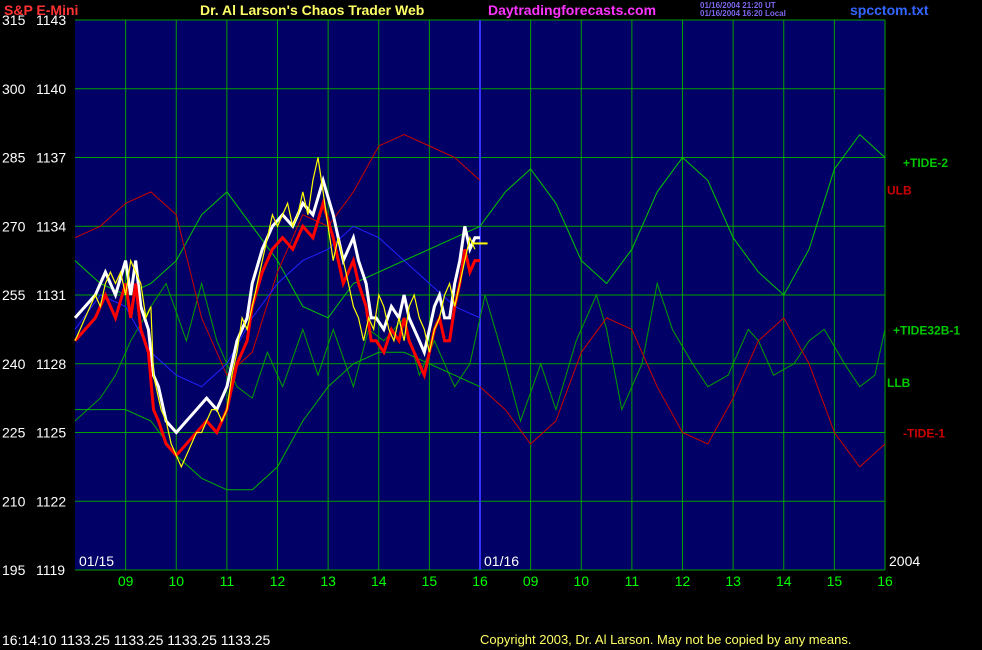 This screenshot has height=650, width=982. I want to click on chart-title: Dr. Al Larson's Chaos Trader Web, so click(312, 10).